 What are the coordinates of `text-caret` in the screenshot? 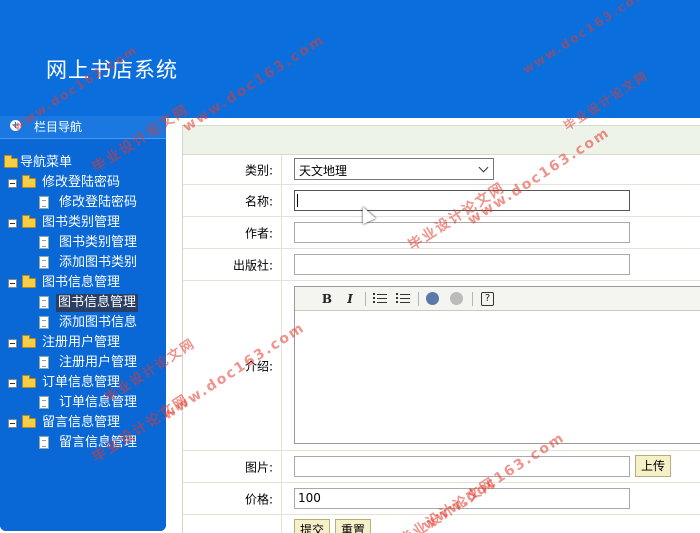 It's located at (297, 200).